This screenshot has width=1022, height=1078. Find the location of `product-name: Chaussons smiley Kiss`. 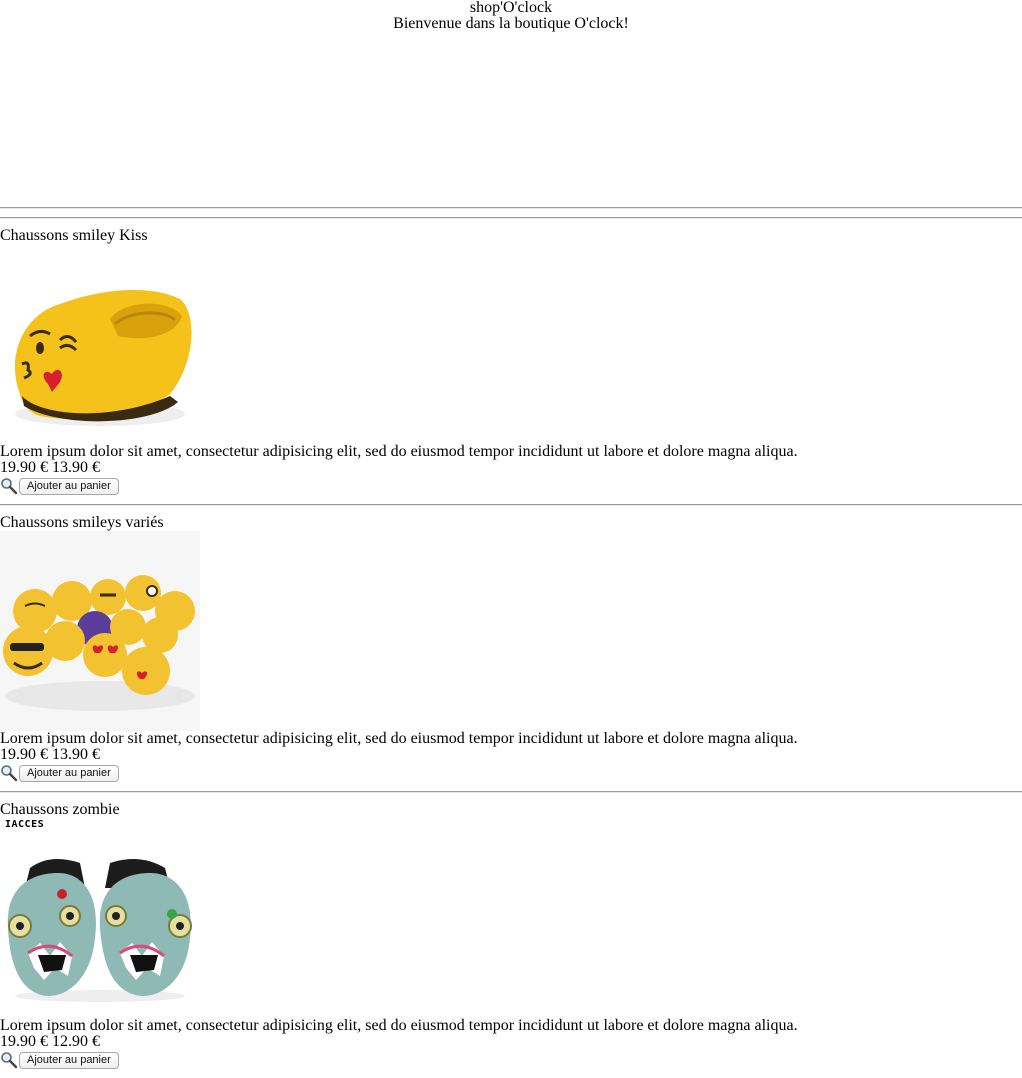

product-name: Chaussons smiley Kiss is located at coordinates (74, 235).